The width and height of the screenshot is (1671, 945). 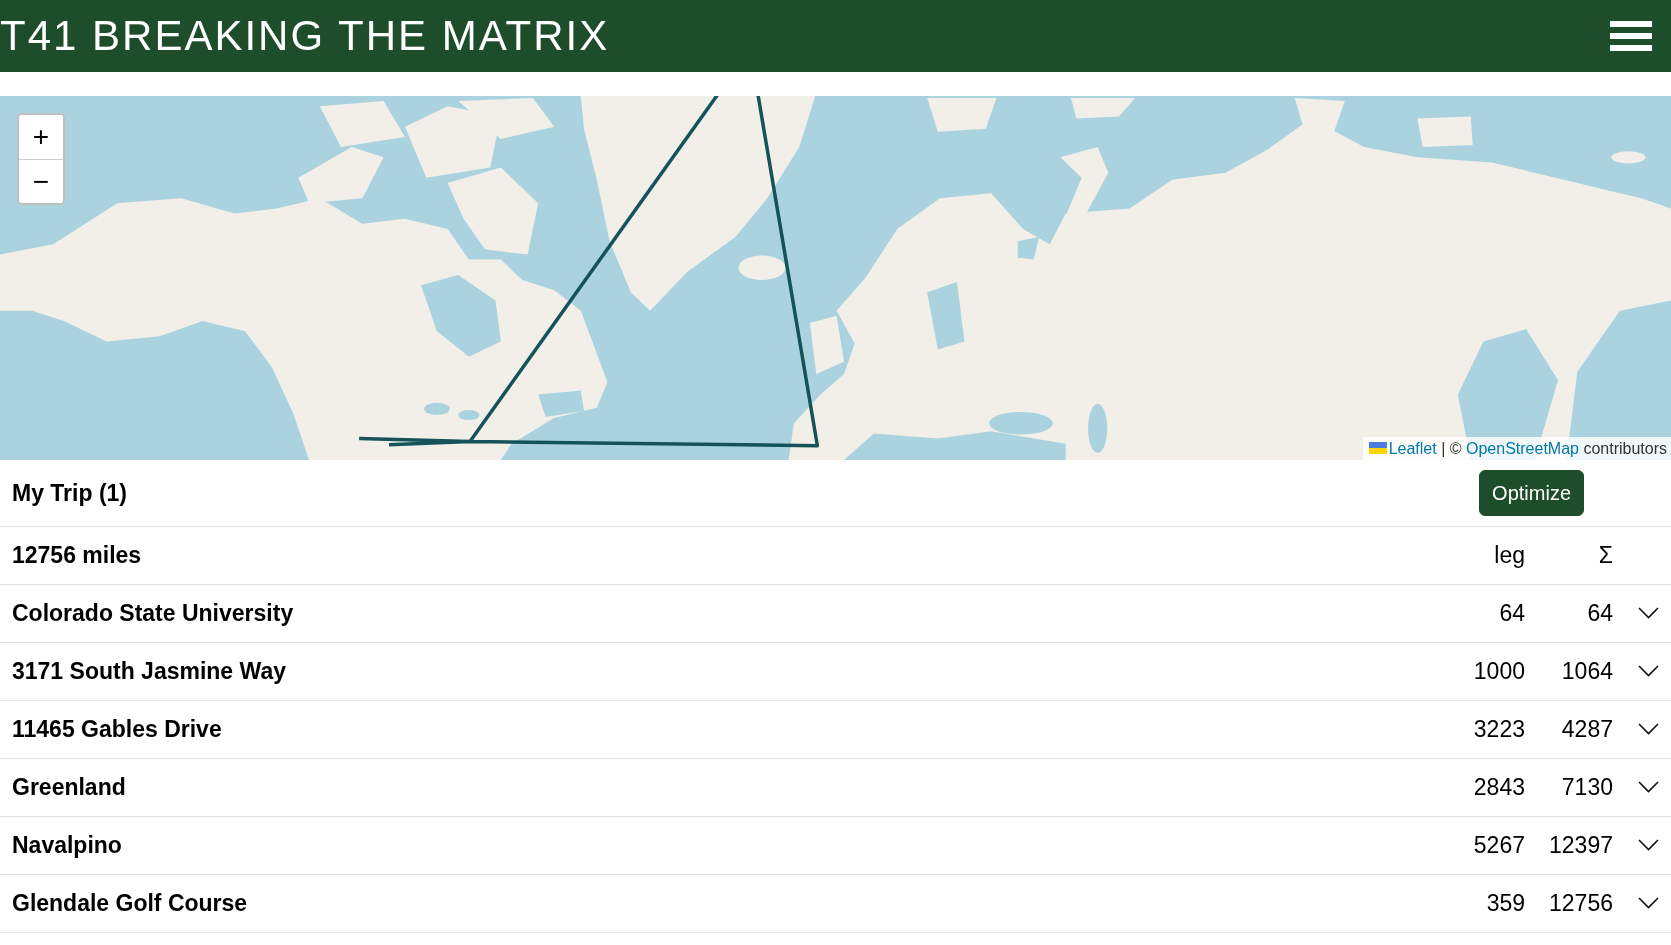 I want to click on place-name: Glendale Golf Course, so click(x=130, y=902).